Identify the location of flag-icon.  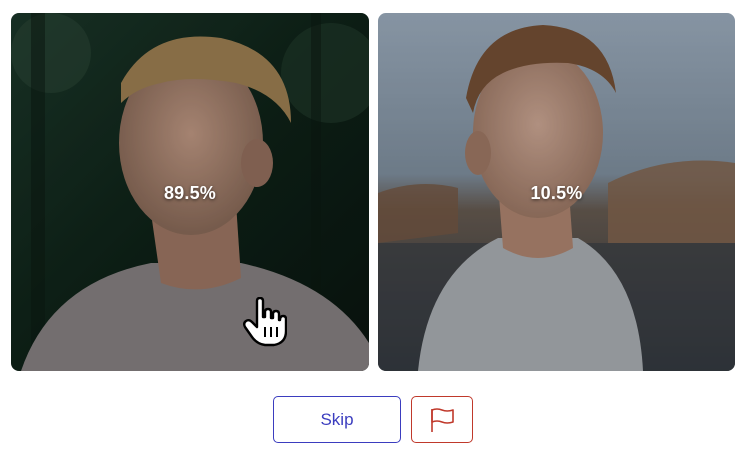
(442, 419).